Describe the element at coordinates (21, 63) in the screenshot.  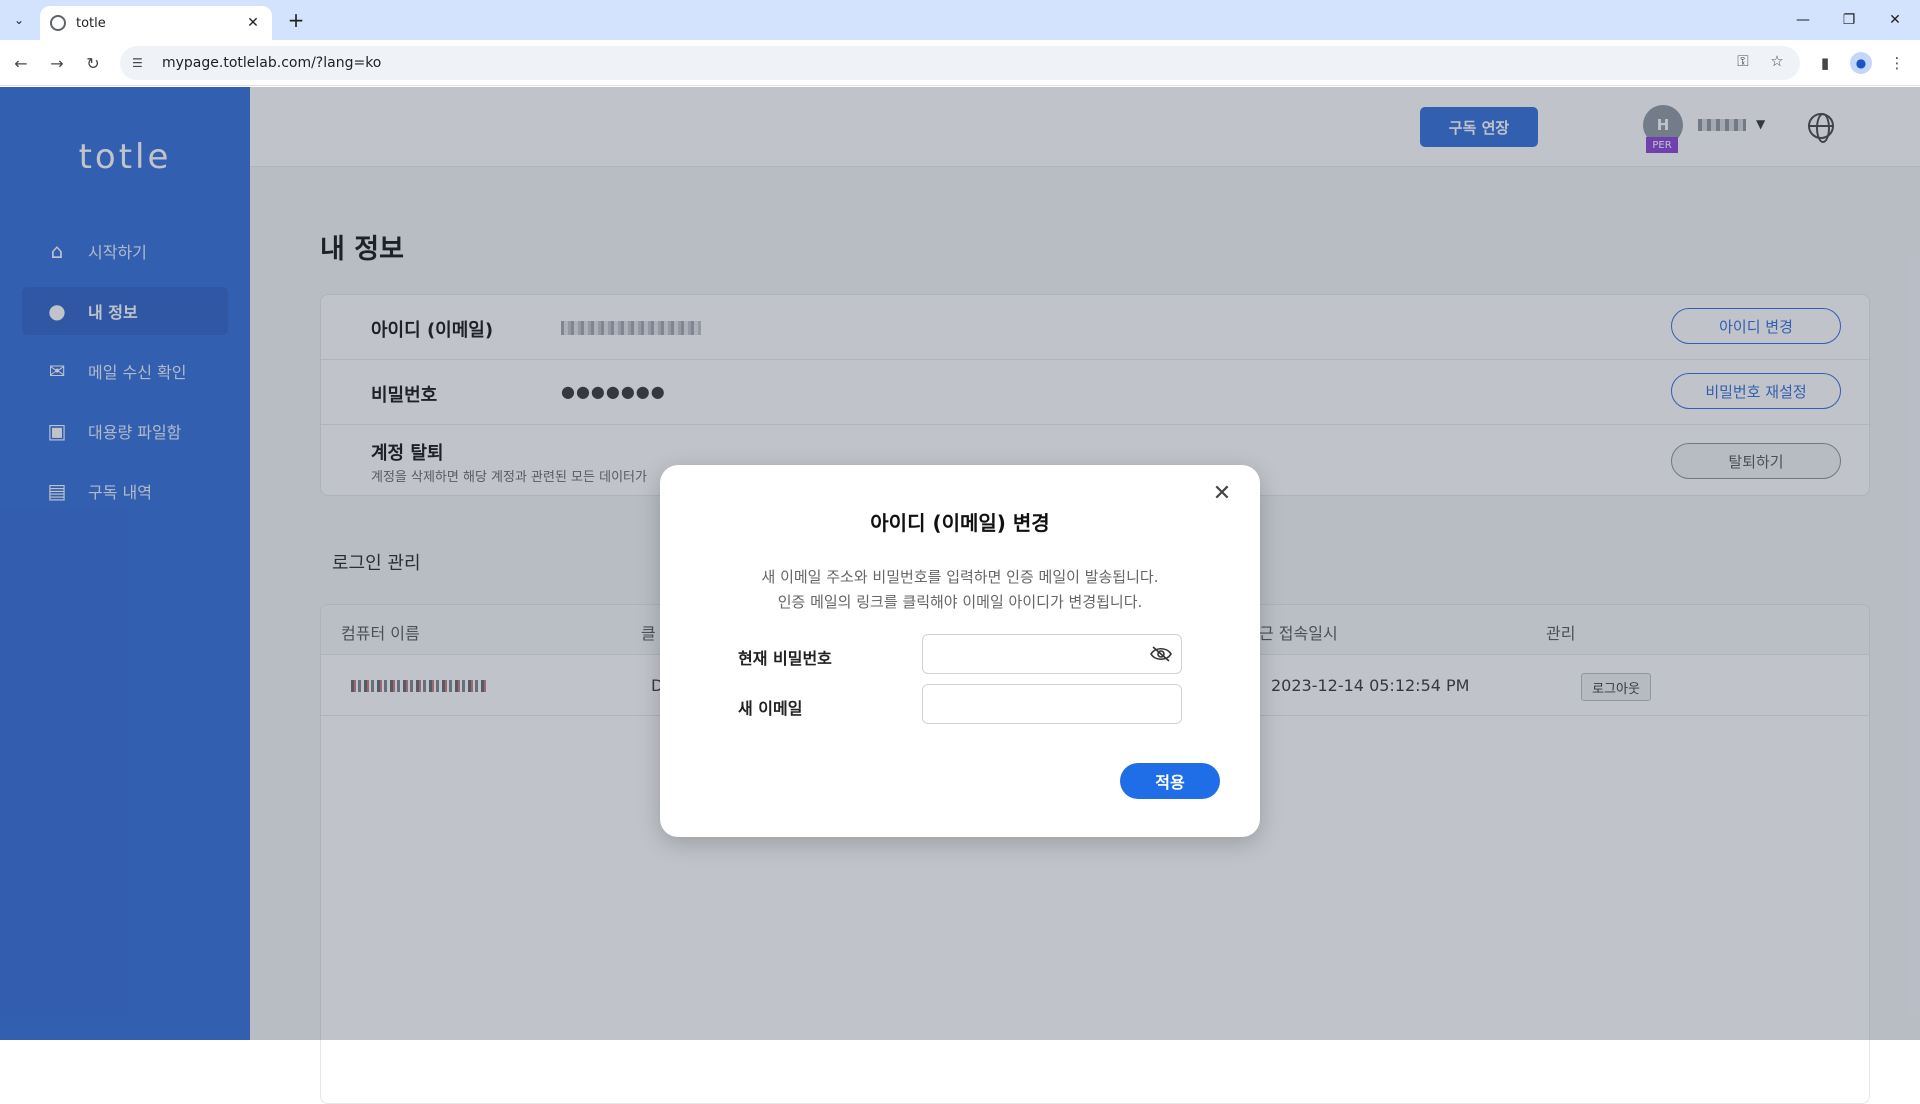
I see `back-icon: ←` at that location.